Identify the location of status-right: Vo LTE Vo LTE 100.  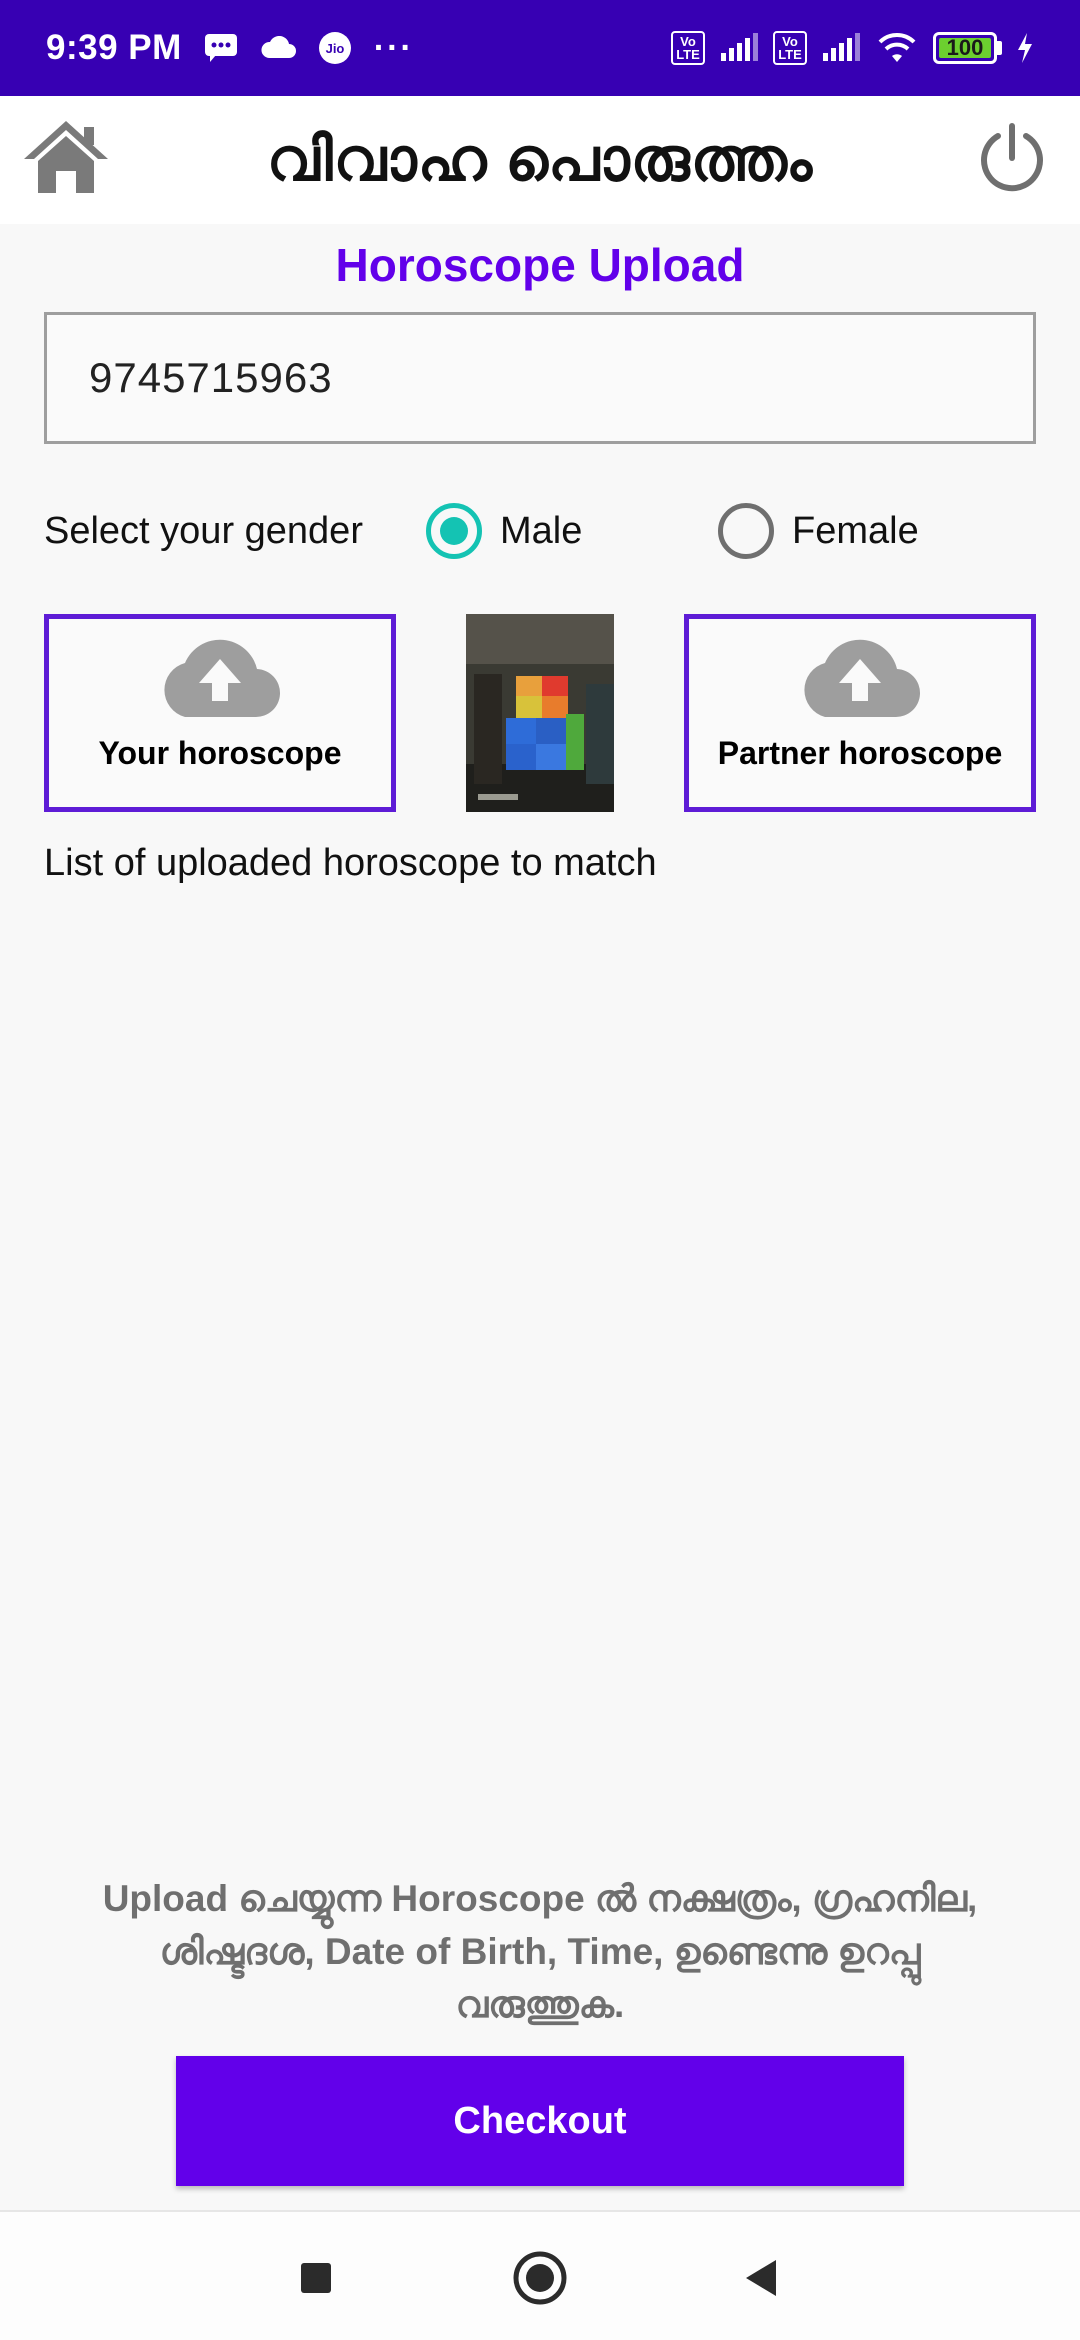
(852, 48).